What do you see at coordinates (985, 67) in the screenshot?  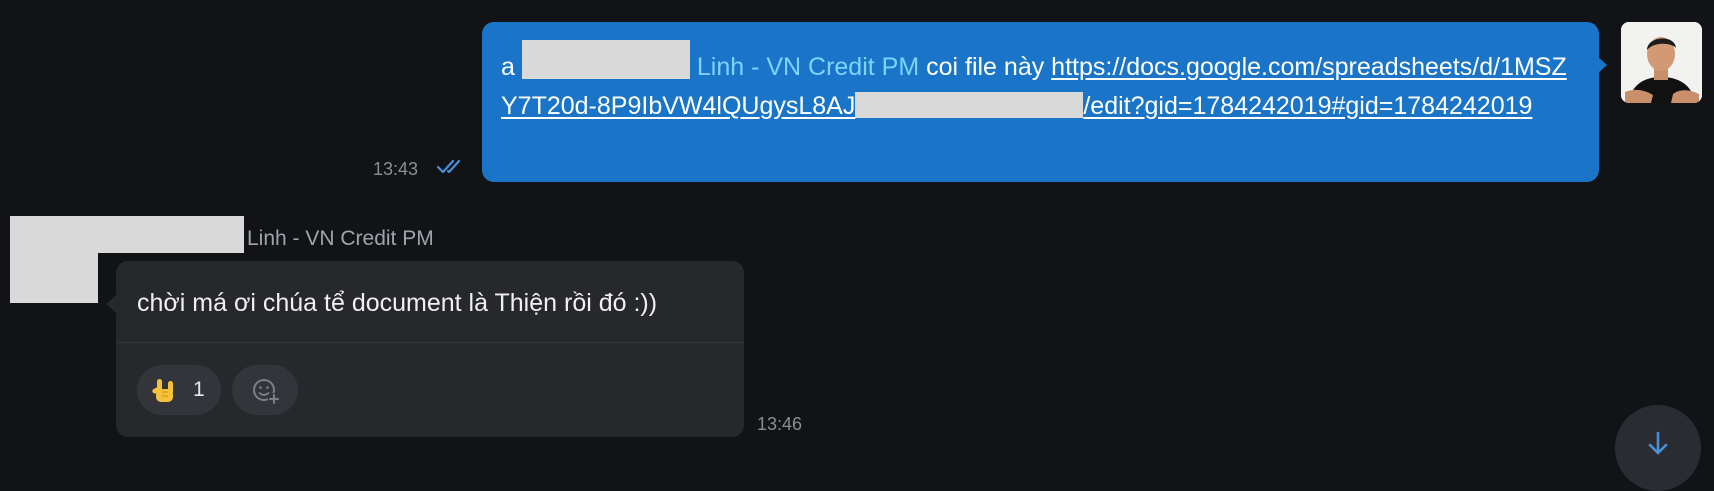 I see `message-body-text: coi file này` at bounding box center [985, 67].